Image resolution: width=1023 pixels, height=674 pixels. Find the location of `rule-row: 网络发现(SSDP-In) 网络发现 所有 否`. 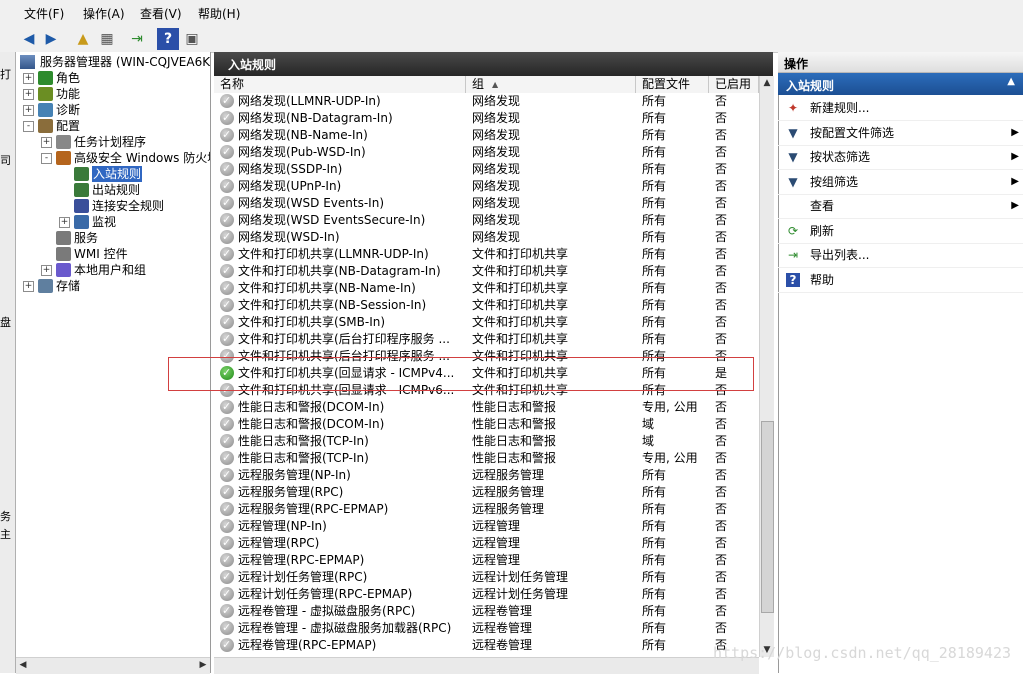

rule-row: 网络发现(SSDP-In) 网络发现 所有 否 is located at coordinates (486, 169).